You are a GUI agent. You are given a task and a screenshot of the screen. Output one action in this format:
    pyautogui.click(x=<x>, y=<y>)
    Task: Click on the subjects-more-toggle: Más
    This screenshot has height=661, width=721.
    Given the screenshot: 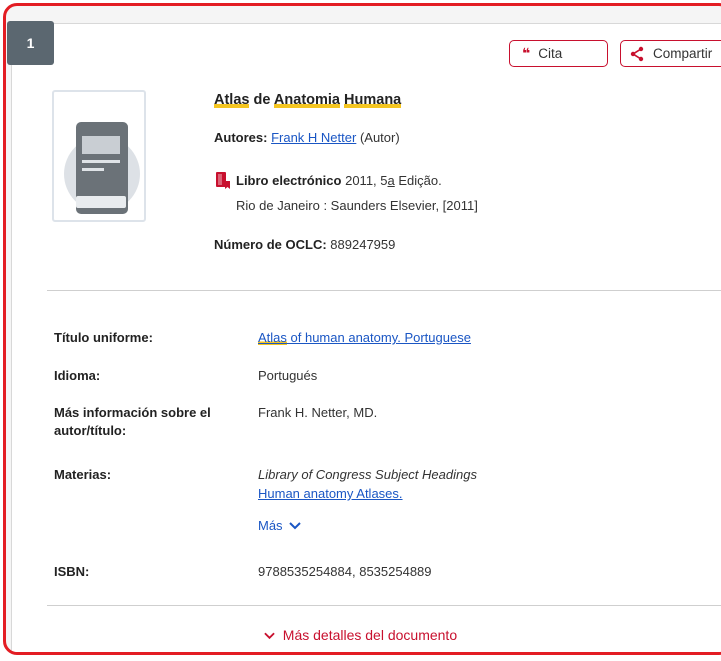 What is the action you would take?
    pyautogui.click(x=279, y=526)
    